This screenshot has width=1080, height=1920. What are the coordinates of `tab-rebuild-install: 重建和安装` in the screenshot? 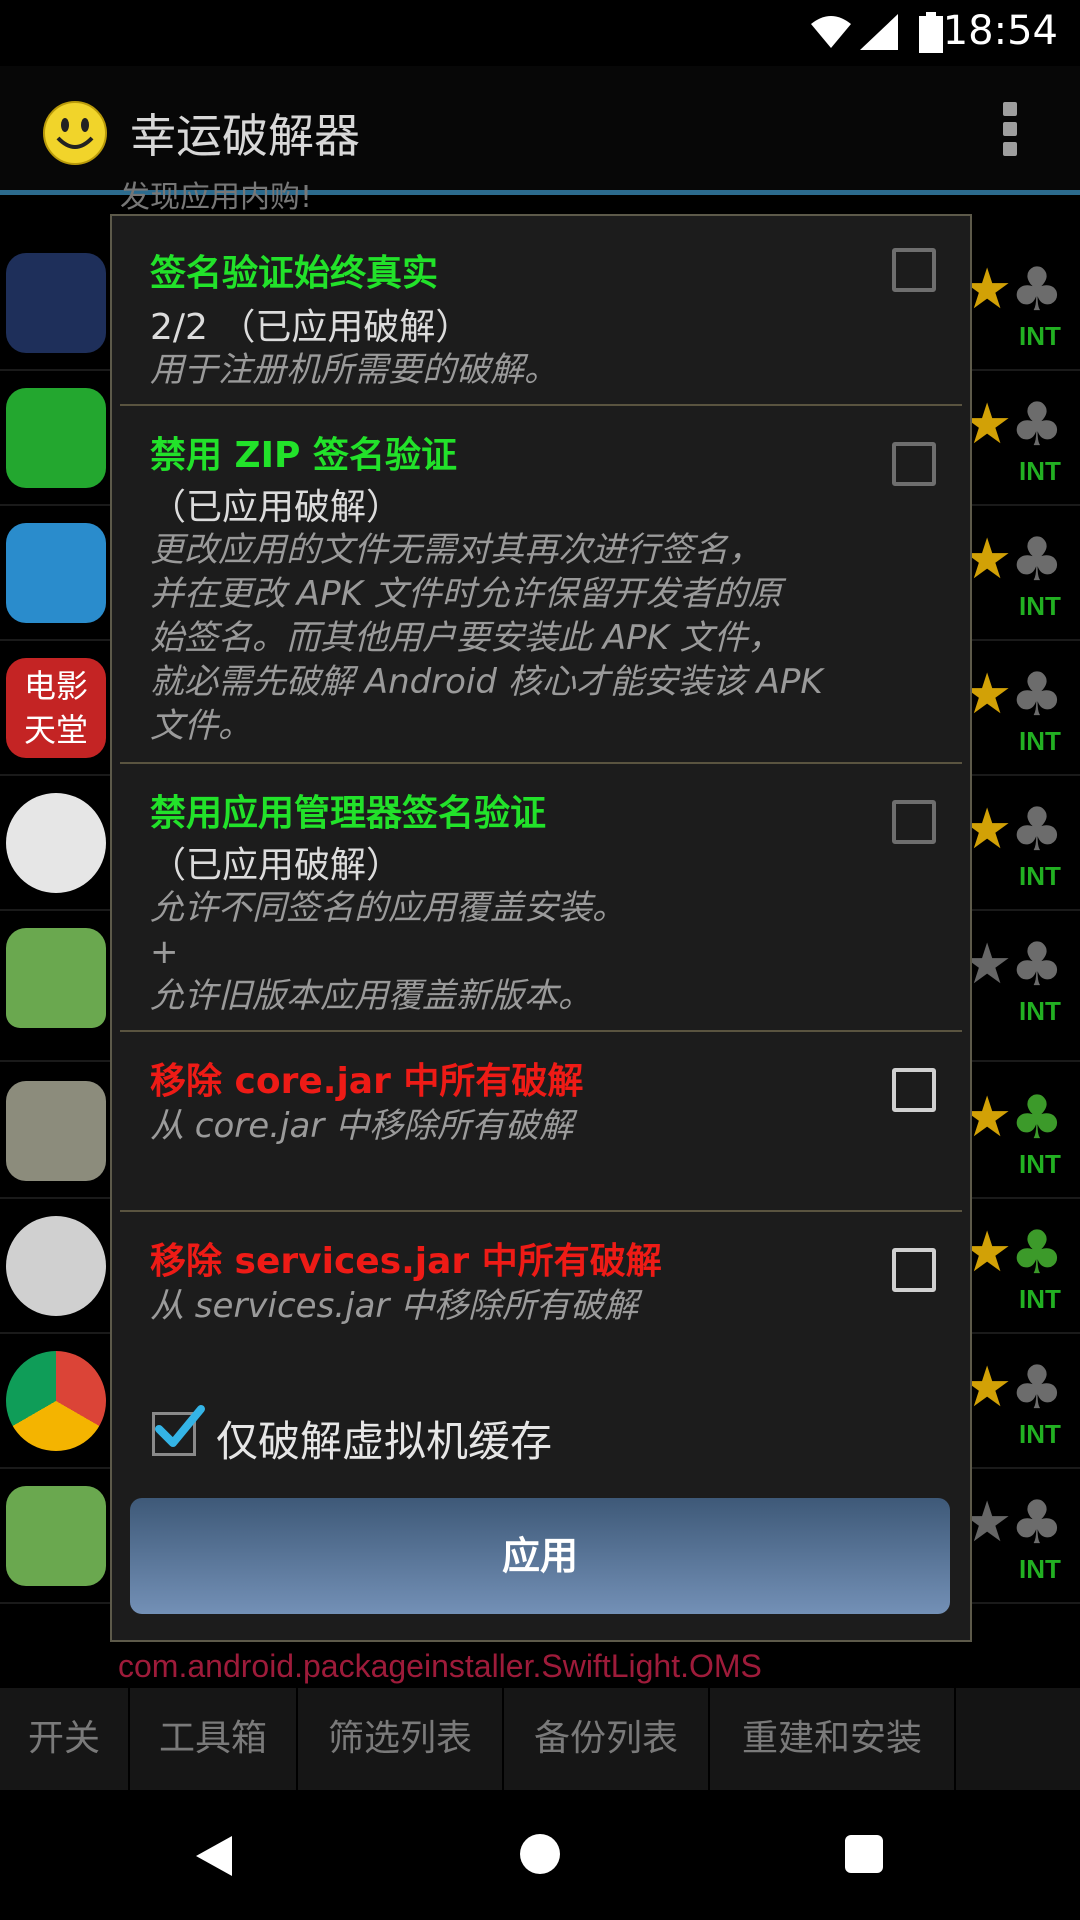 It's located at (833, 1739).